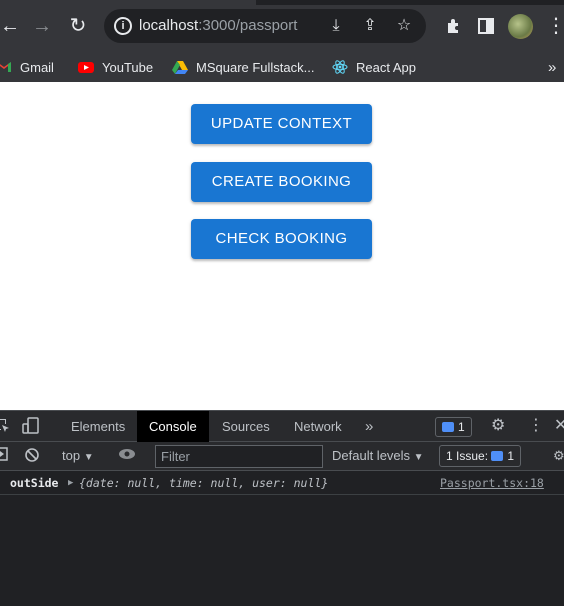  I want to click on create-booking-button: CREATE BOOKING, so click(281, 182).